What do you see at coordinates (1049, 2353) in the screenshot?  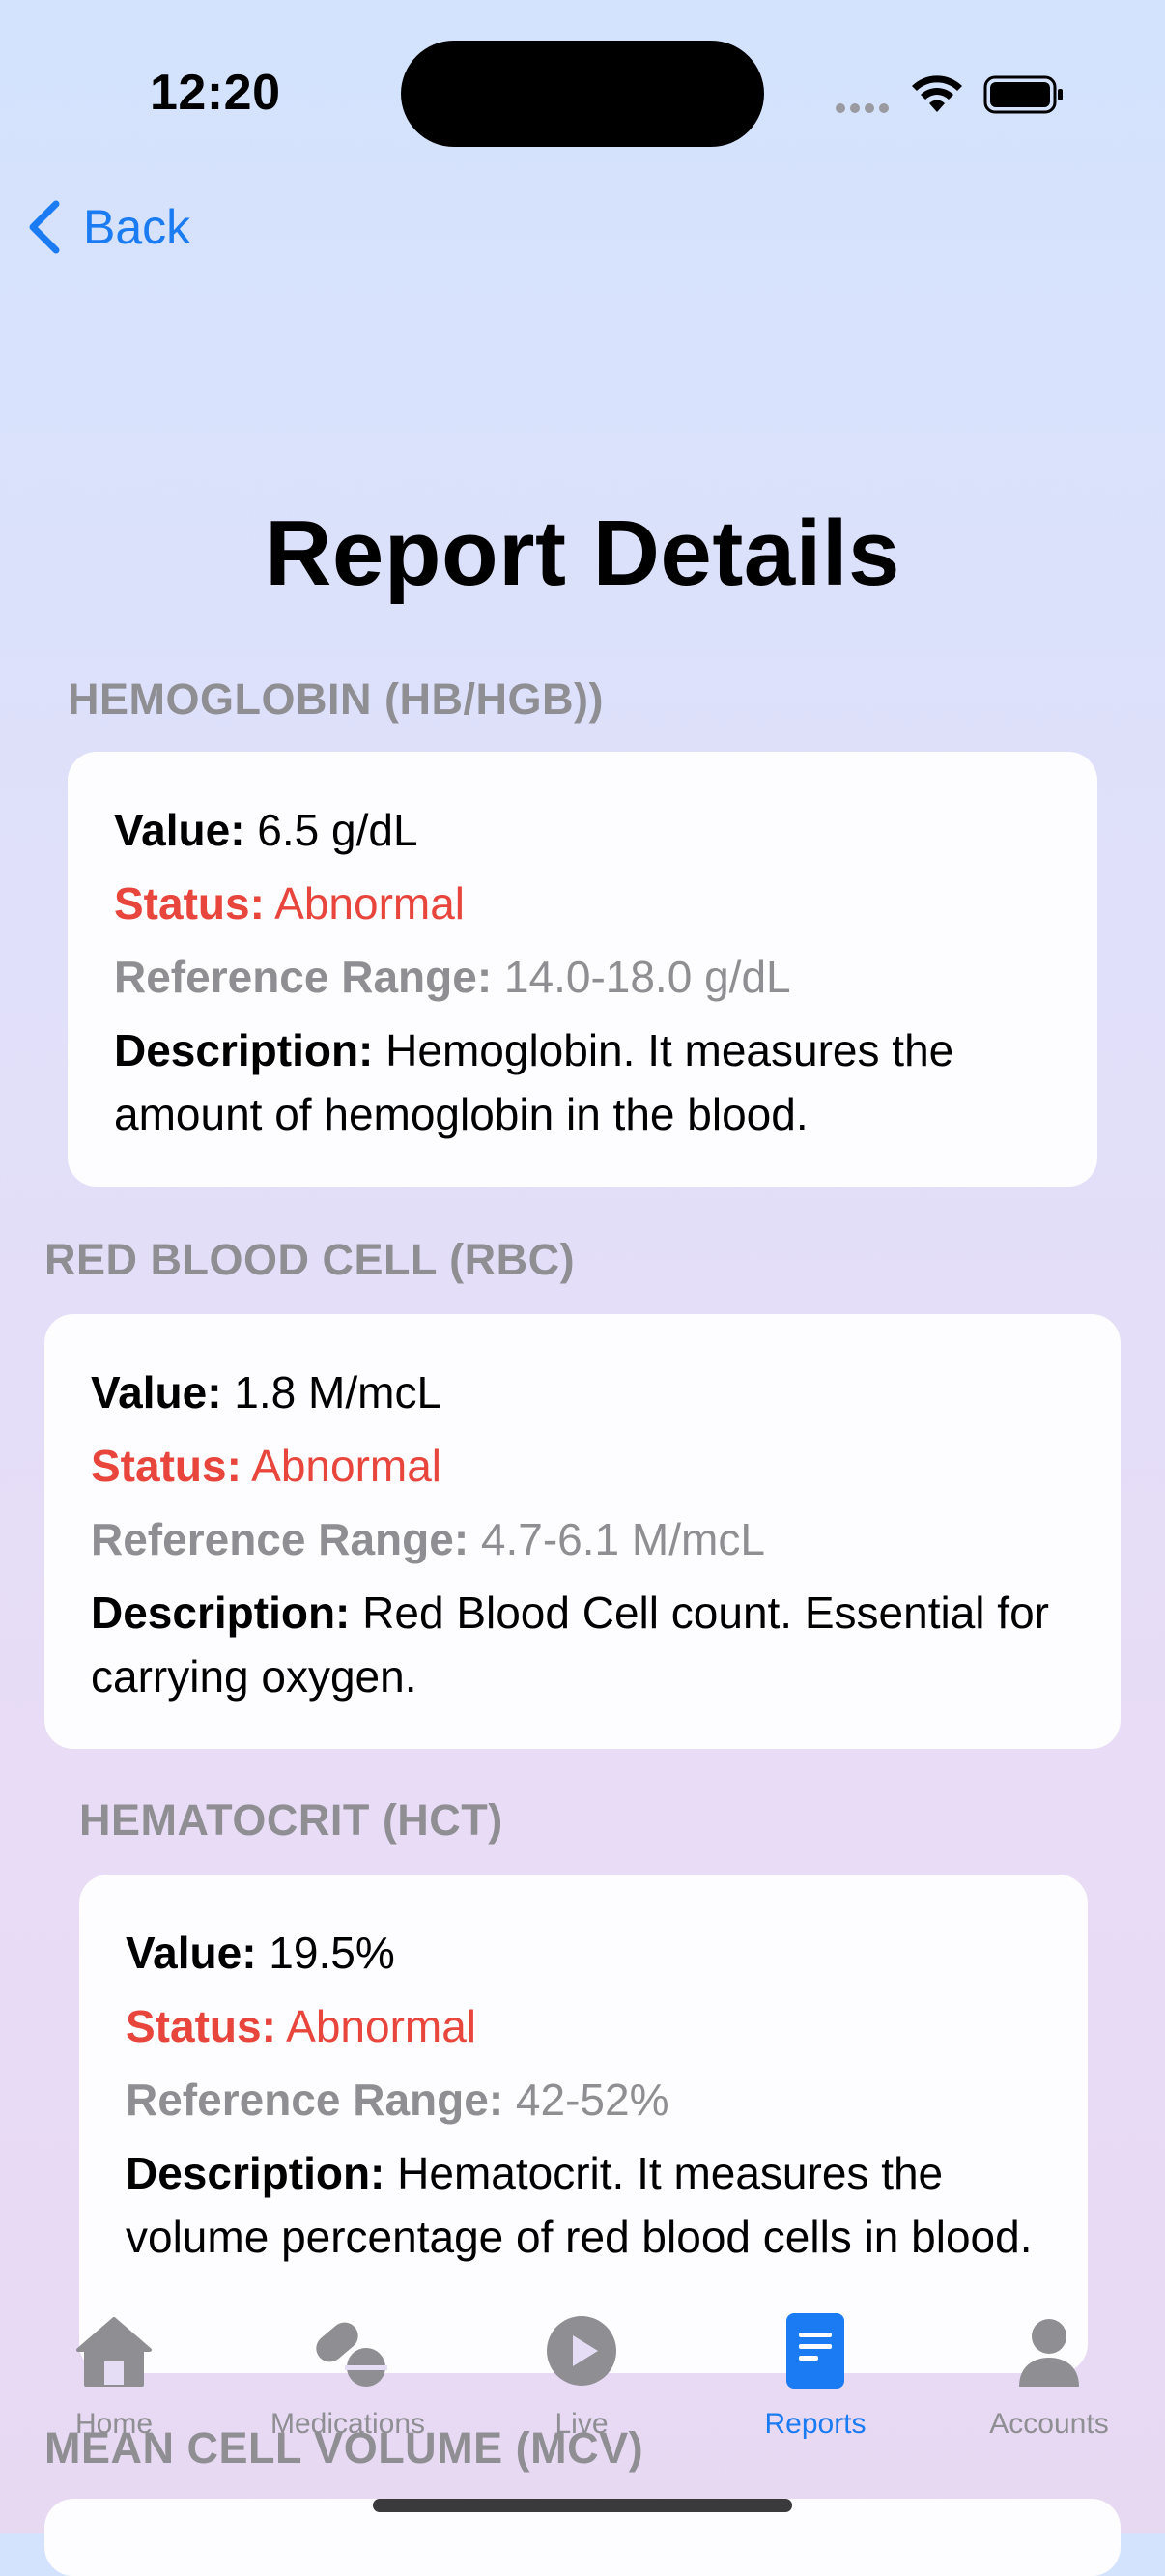 I see `person-icon` at bounding box center [1049, 2353].